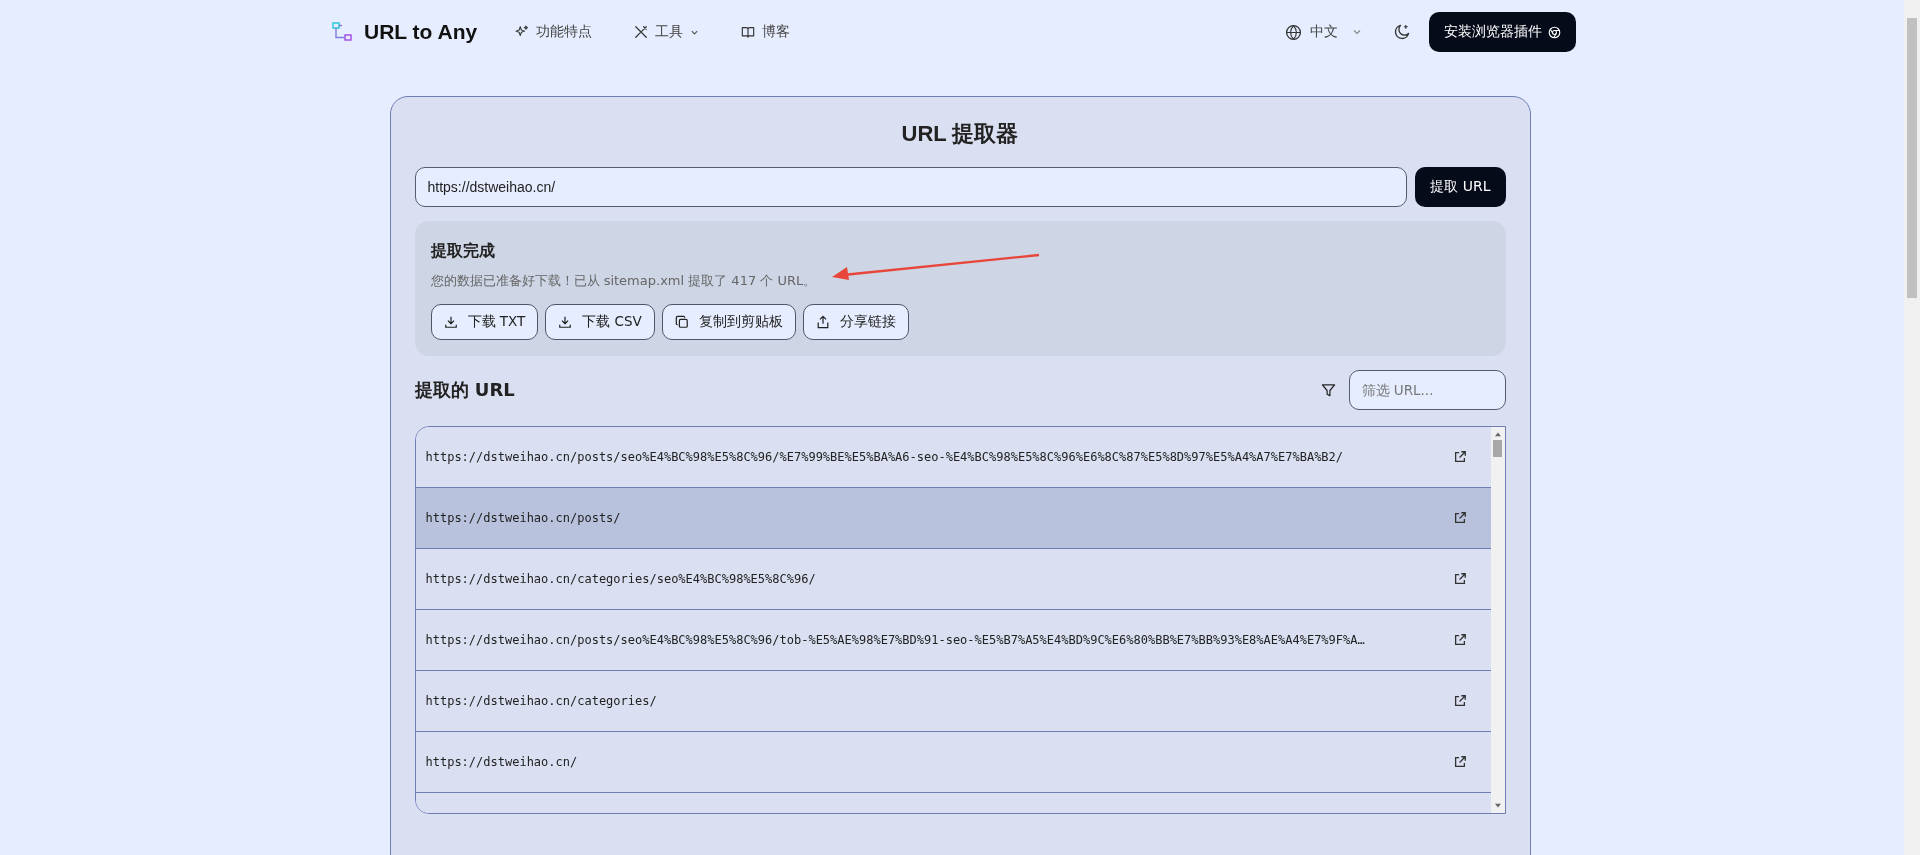  Describe the element at coordinates (463, 251) in the screenshot. I see `result-title: 提取完成` at that location.